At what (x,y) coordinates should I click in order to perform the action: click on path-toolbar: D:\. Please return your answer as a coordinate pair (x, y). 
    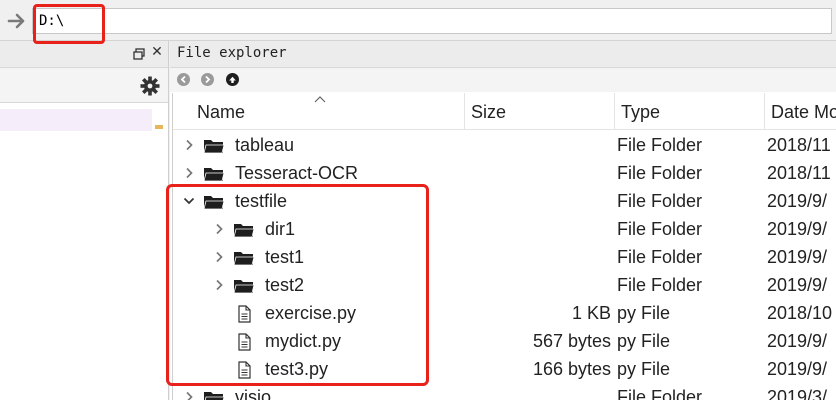
    Looking at the image, I should click on (418, 20).